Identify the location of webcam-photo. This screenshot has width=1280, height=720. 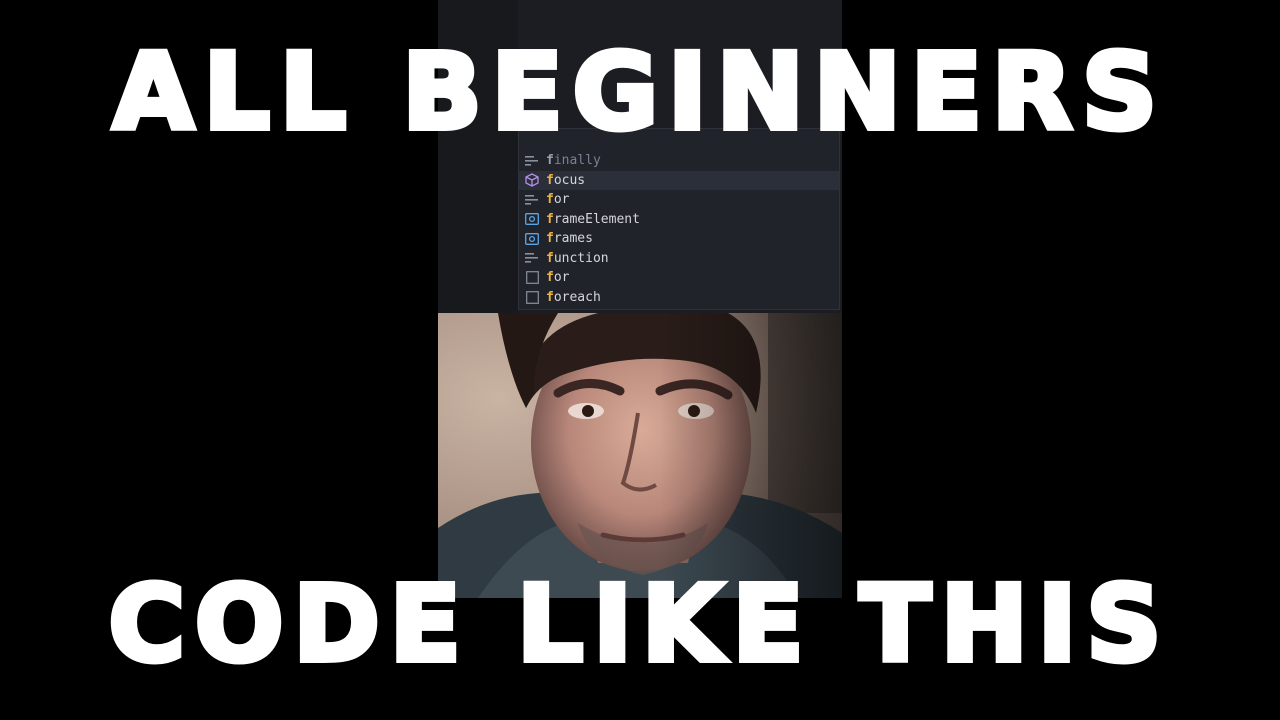
(640, 455).